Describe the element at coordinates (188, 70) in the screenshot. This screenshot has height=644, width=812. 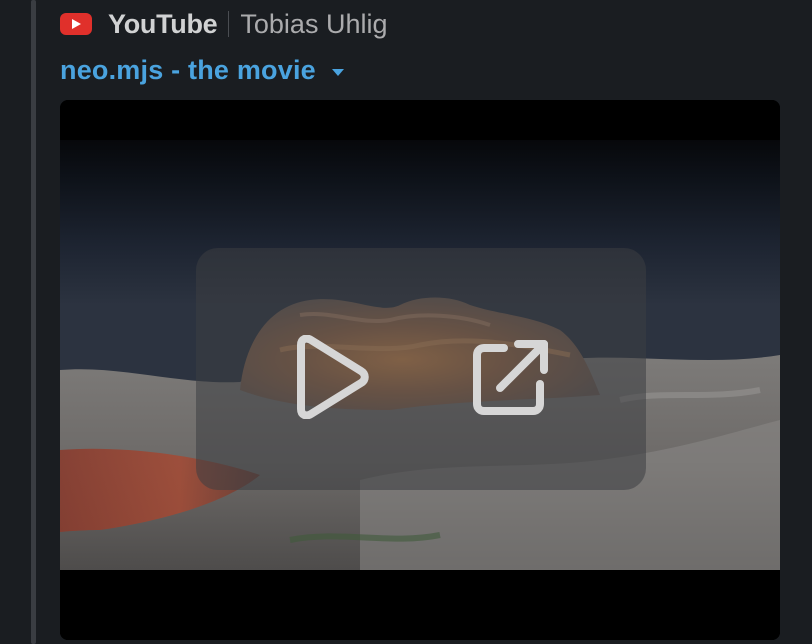
I see `video-title-link: neo.mjs - the movie` at that location.